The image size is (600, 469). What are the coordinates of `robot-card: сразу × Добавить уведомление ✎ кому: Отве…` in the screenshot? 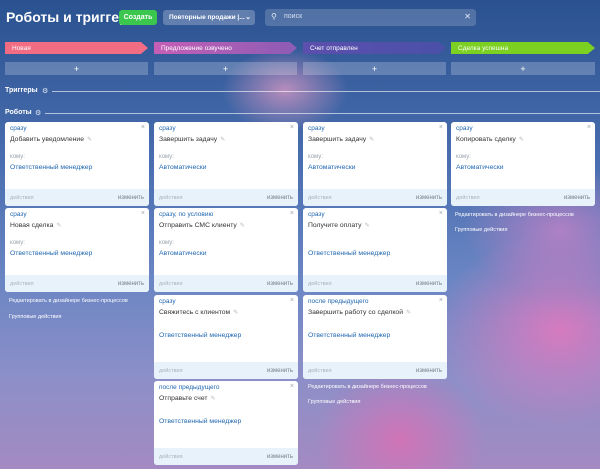 It's located at (77, 164).